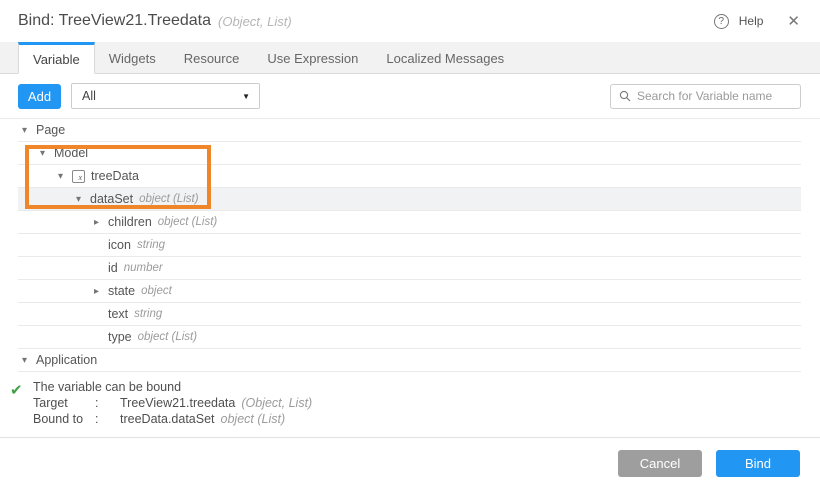  What do you see at coordinates (71, 153) in the screenshot?
I see `tree-node-label: Model` at bounding box center [71, 153].